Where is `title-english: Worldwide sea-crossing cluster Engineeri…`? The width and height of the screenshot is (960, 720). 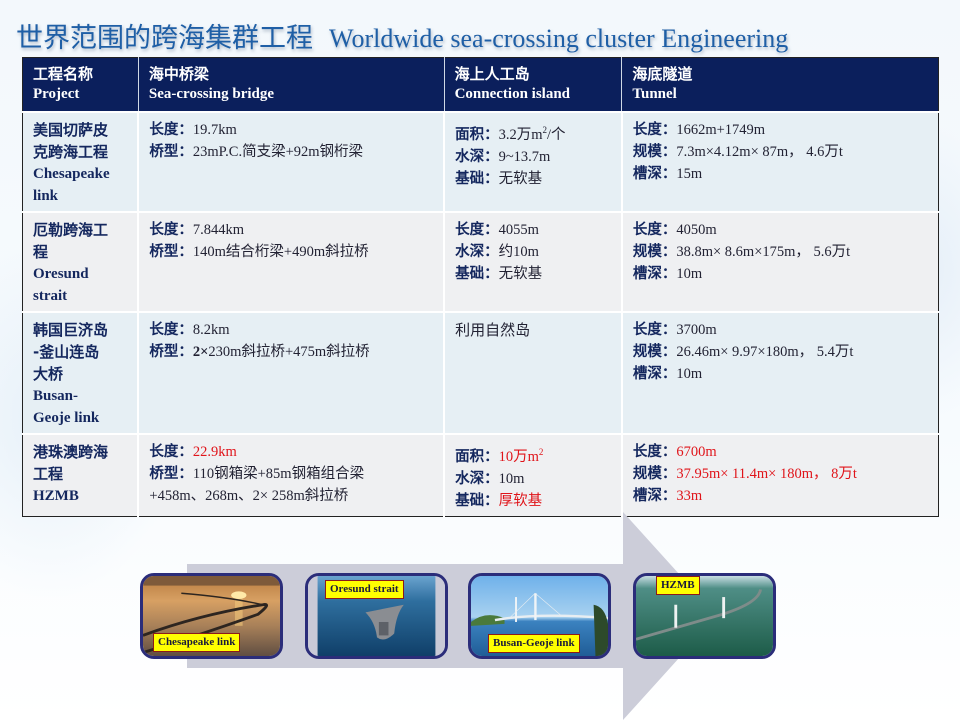 title-english: Worldwide sea-crossing cluster Engineeri… is located at coordinates (559, 38).